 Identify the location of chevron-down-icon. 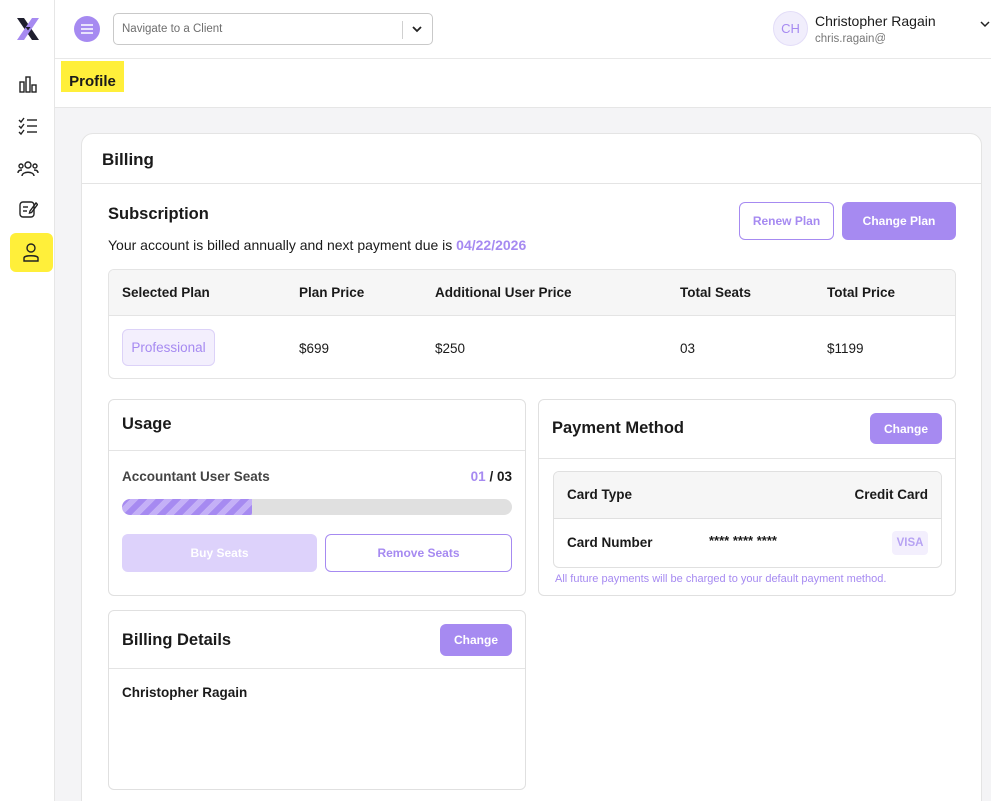
(417, 29).